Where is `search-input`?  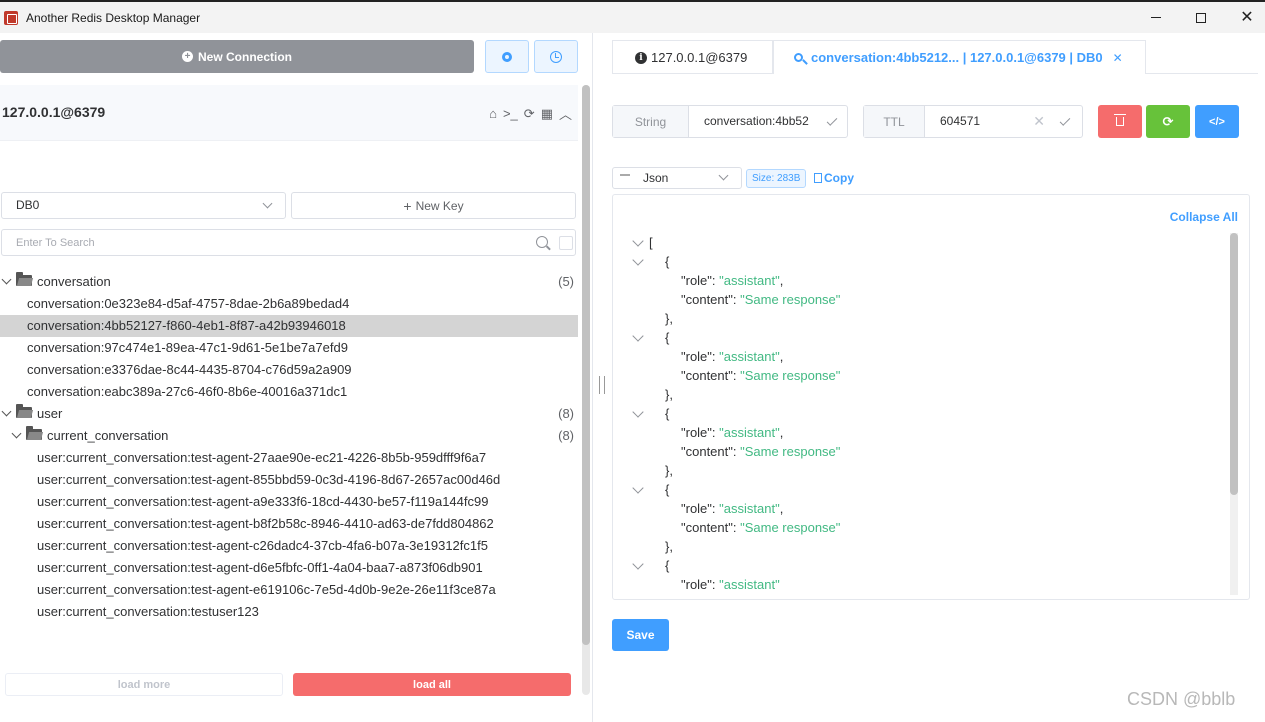
search-input is located at coordinates (262, 242).